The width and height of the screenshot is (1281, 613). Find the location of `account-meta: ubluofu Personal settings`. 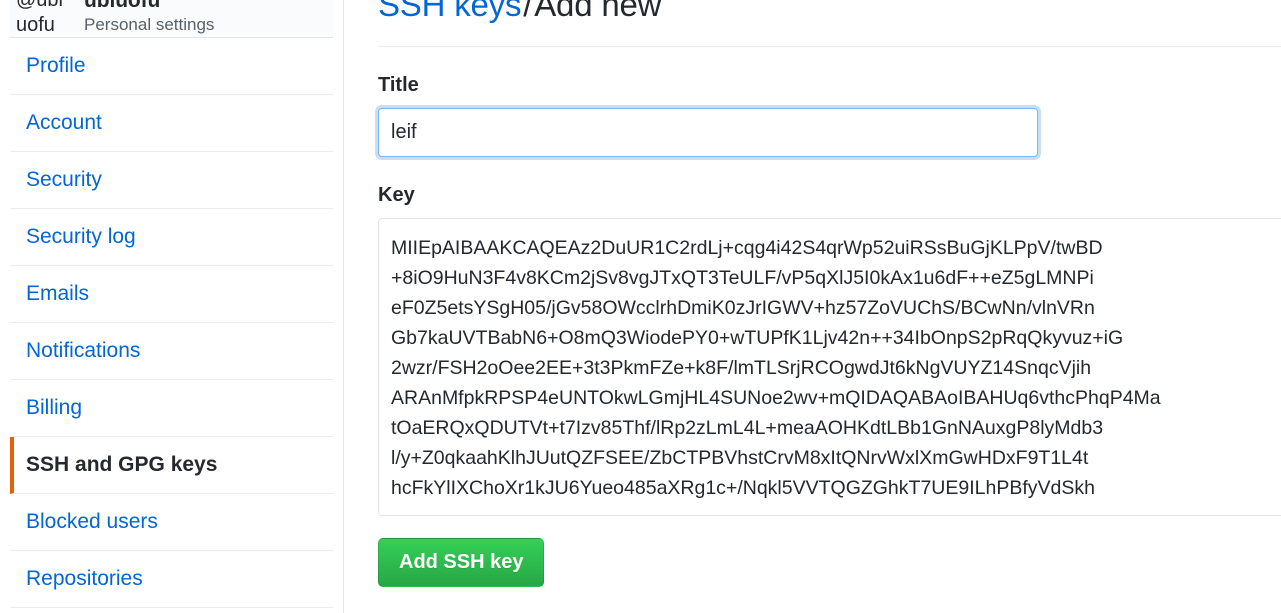

account-meta: ubluofu Personal settings is located at coordinates (149, 18).